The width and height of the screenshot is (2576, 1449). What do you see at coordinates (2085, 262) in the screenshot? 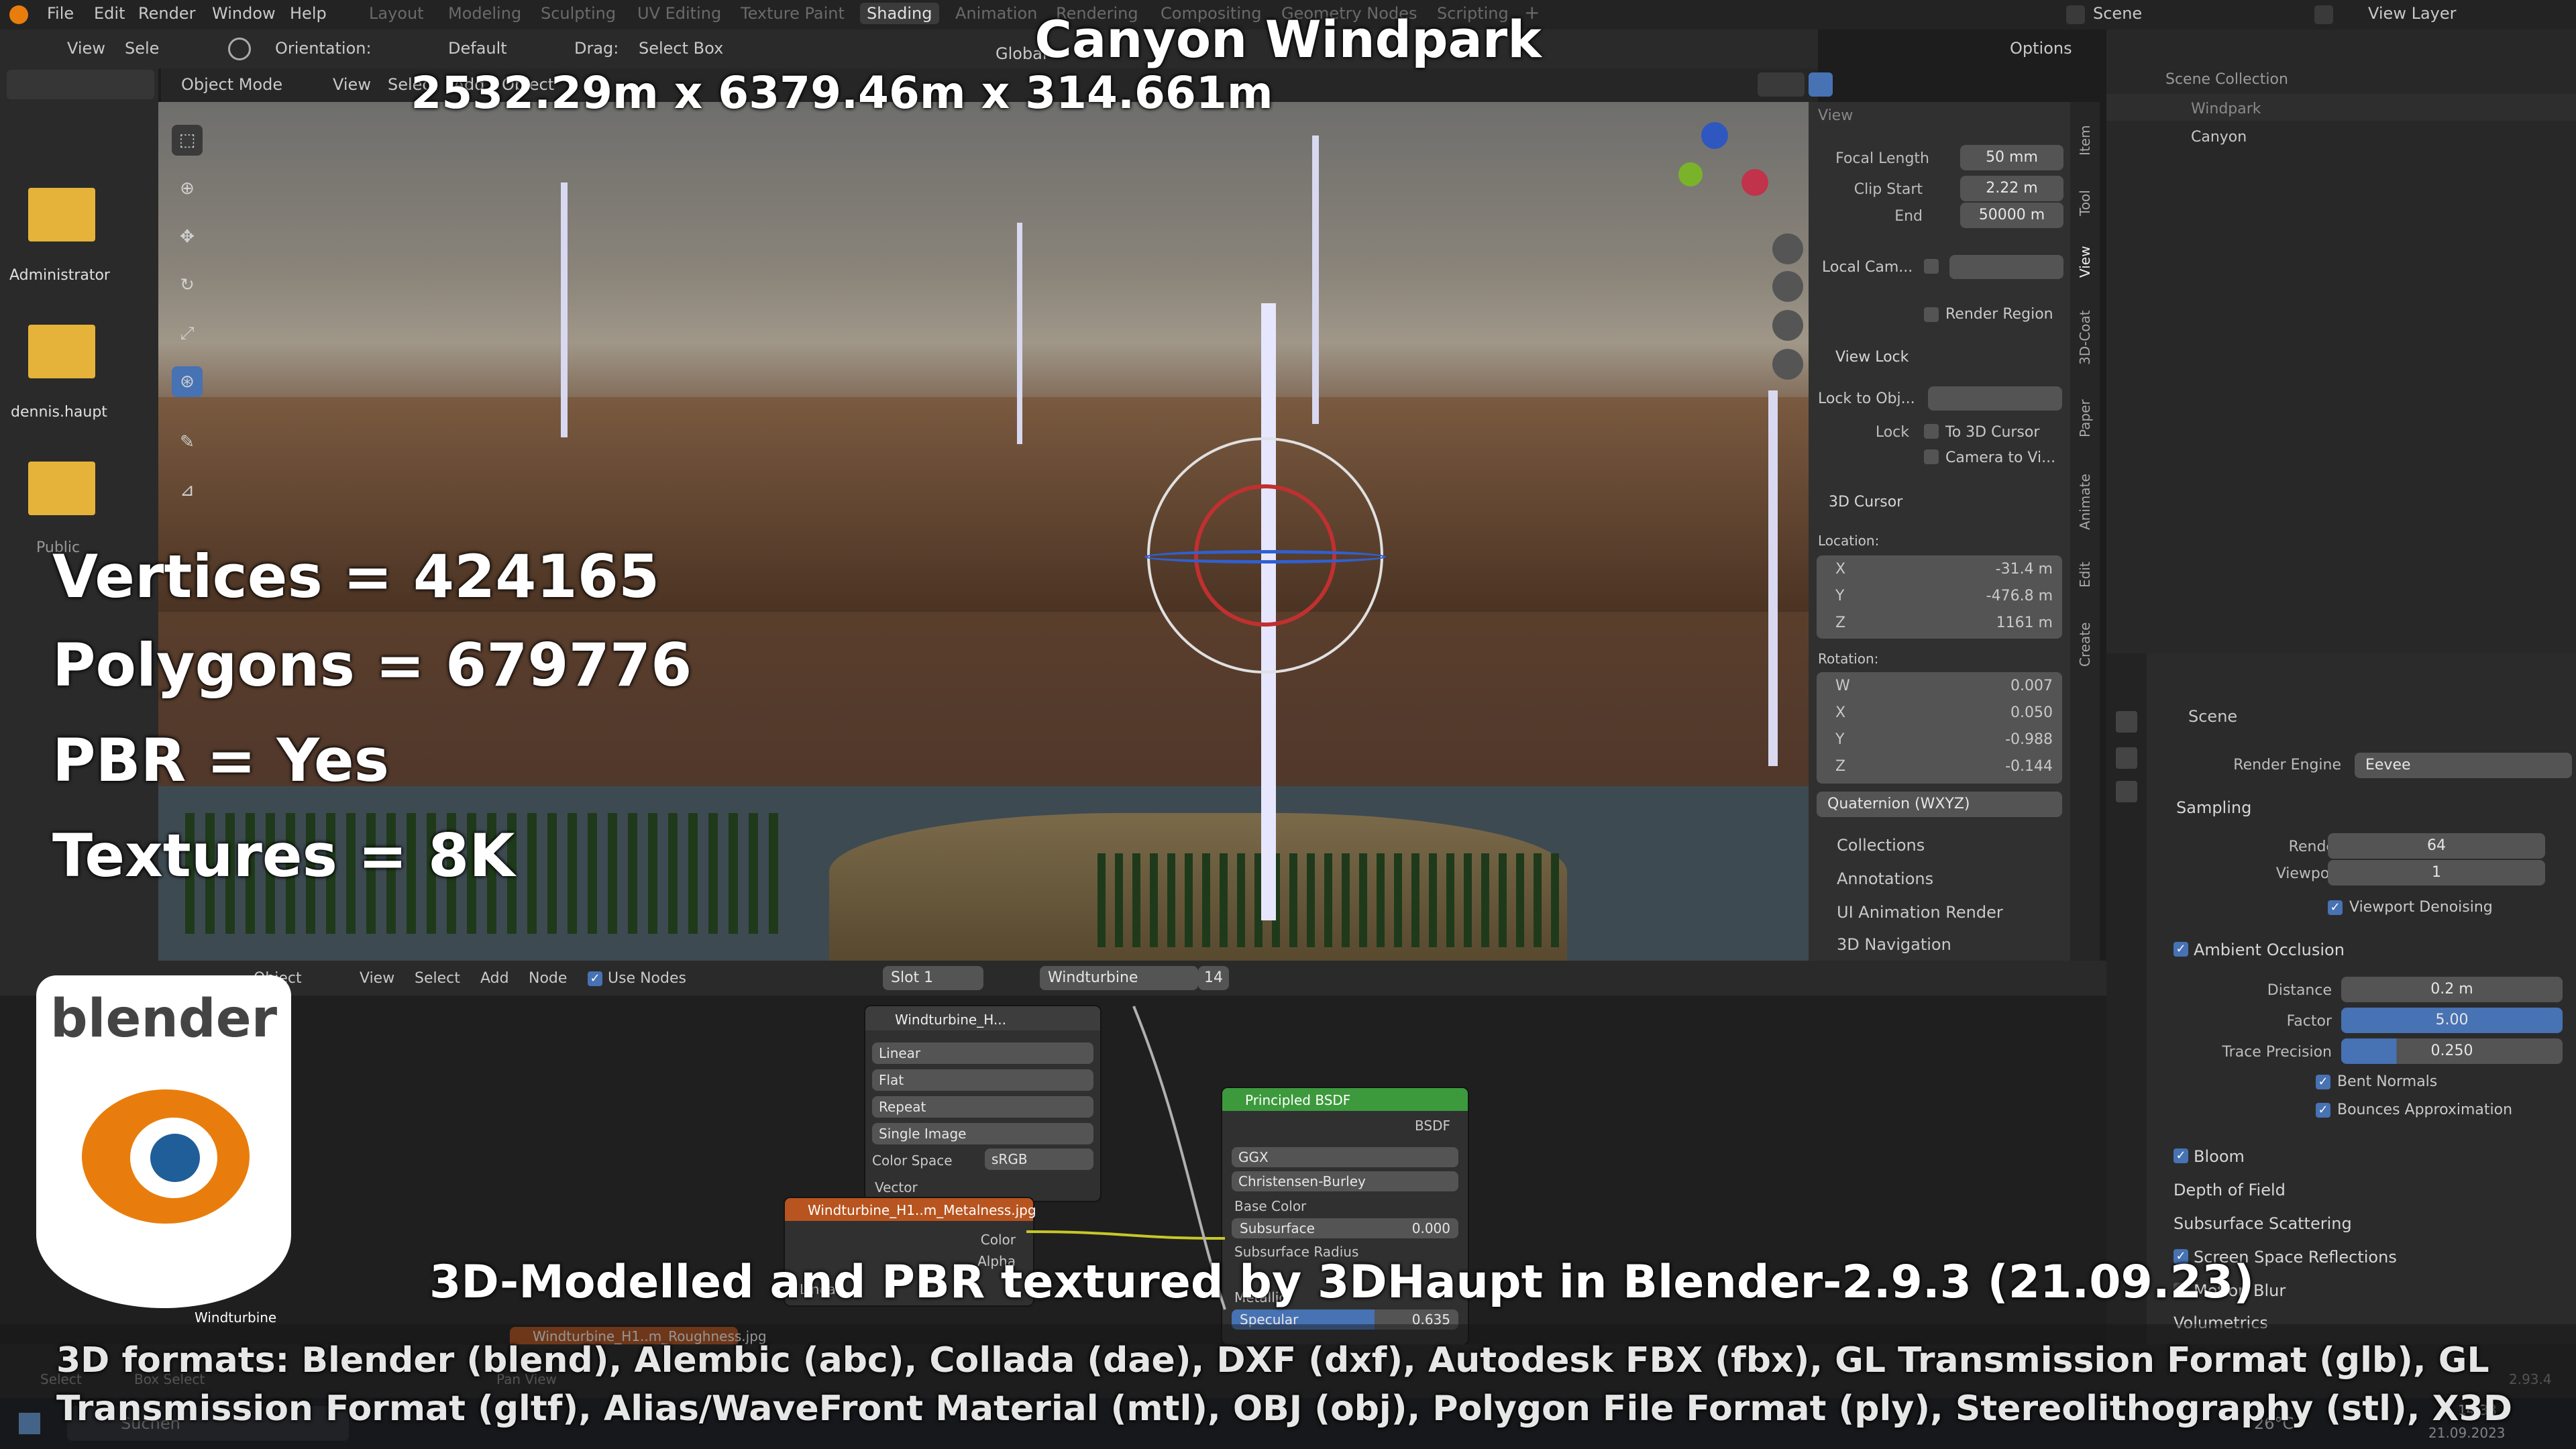
I see `tab-view: View` at bounding box center [2085, 262].